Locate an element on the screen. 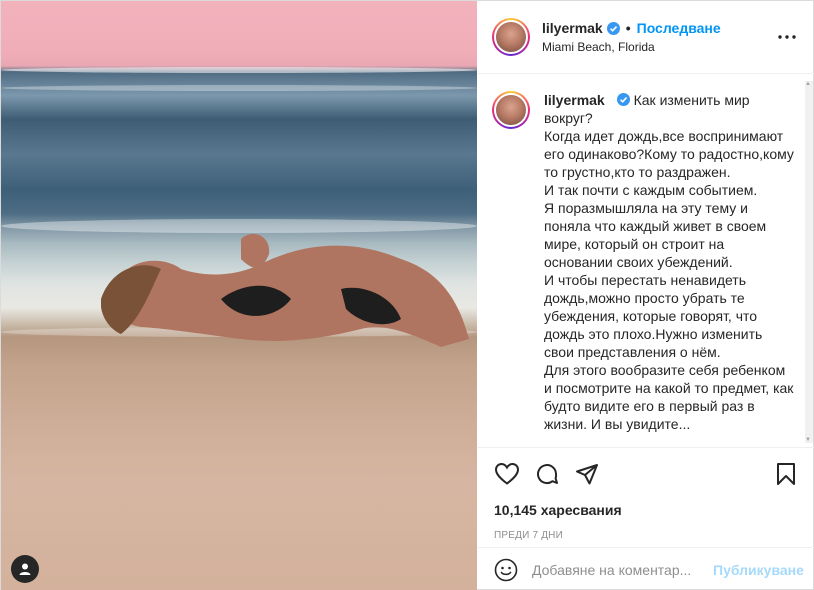 This screenshot has height=590, width=814. bookmark-icon is located at coordinates (786, 474).